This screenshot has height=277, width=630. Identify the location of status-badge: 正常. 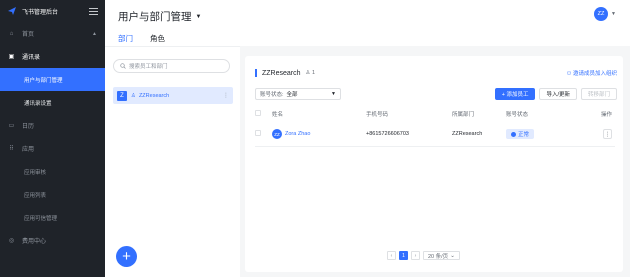
(520, 134).